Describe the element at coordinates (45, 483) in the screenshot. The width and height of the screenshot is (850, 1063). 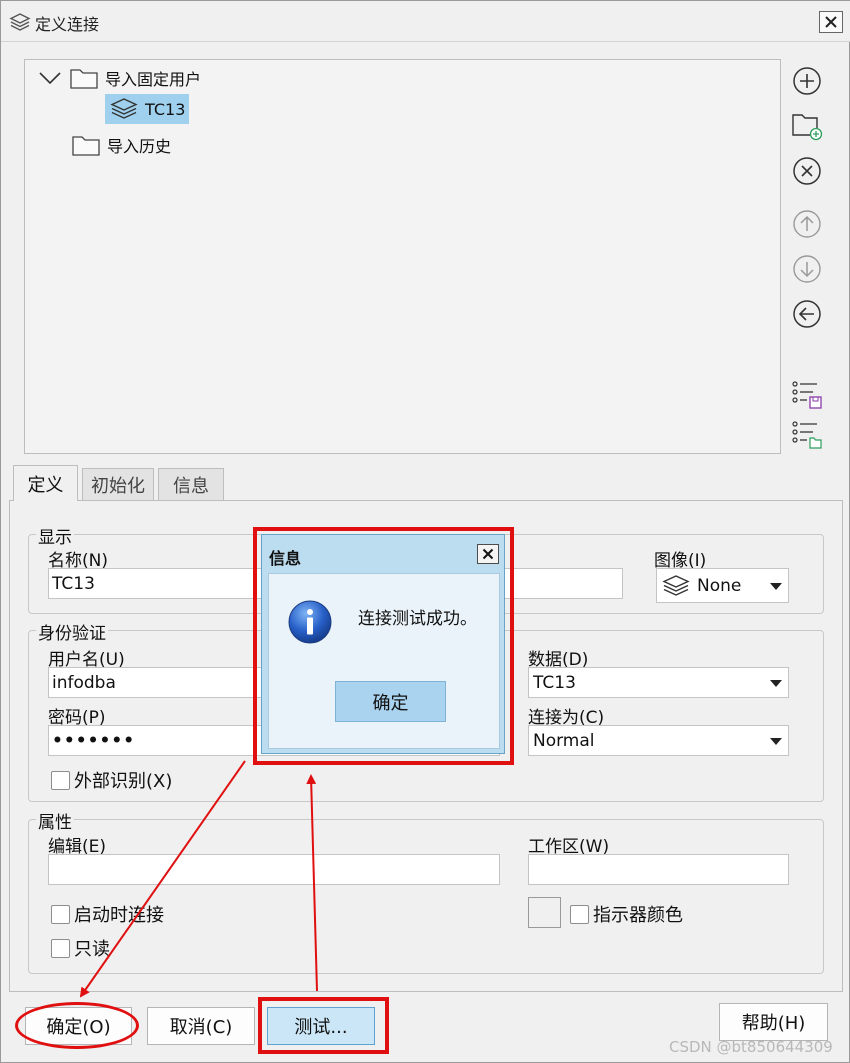
I see `tab-define: 定义` at that location.